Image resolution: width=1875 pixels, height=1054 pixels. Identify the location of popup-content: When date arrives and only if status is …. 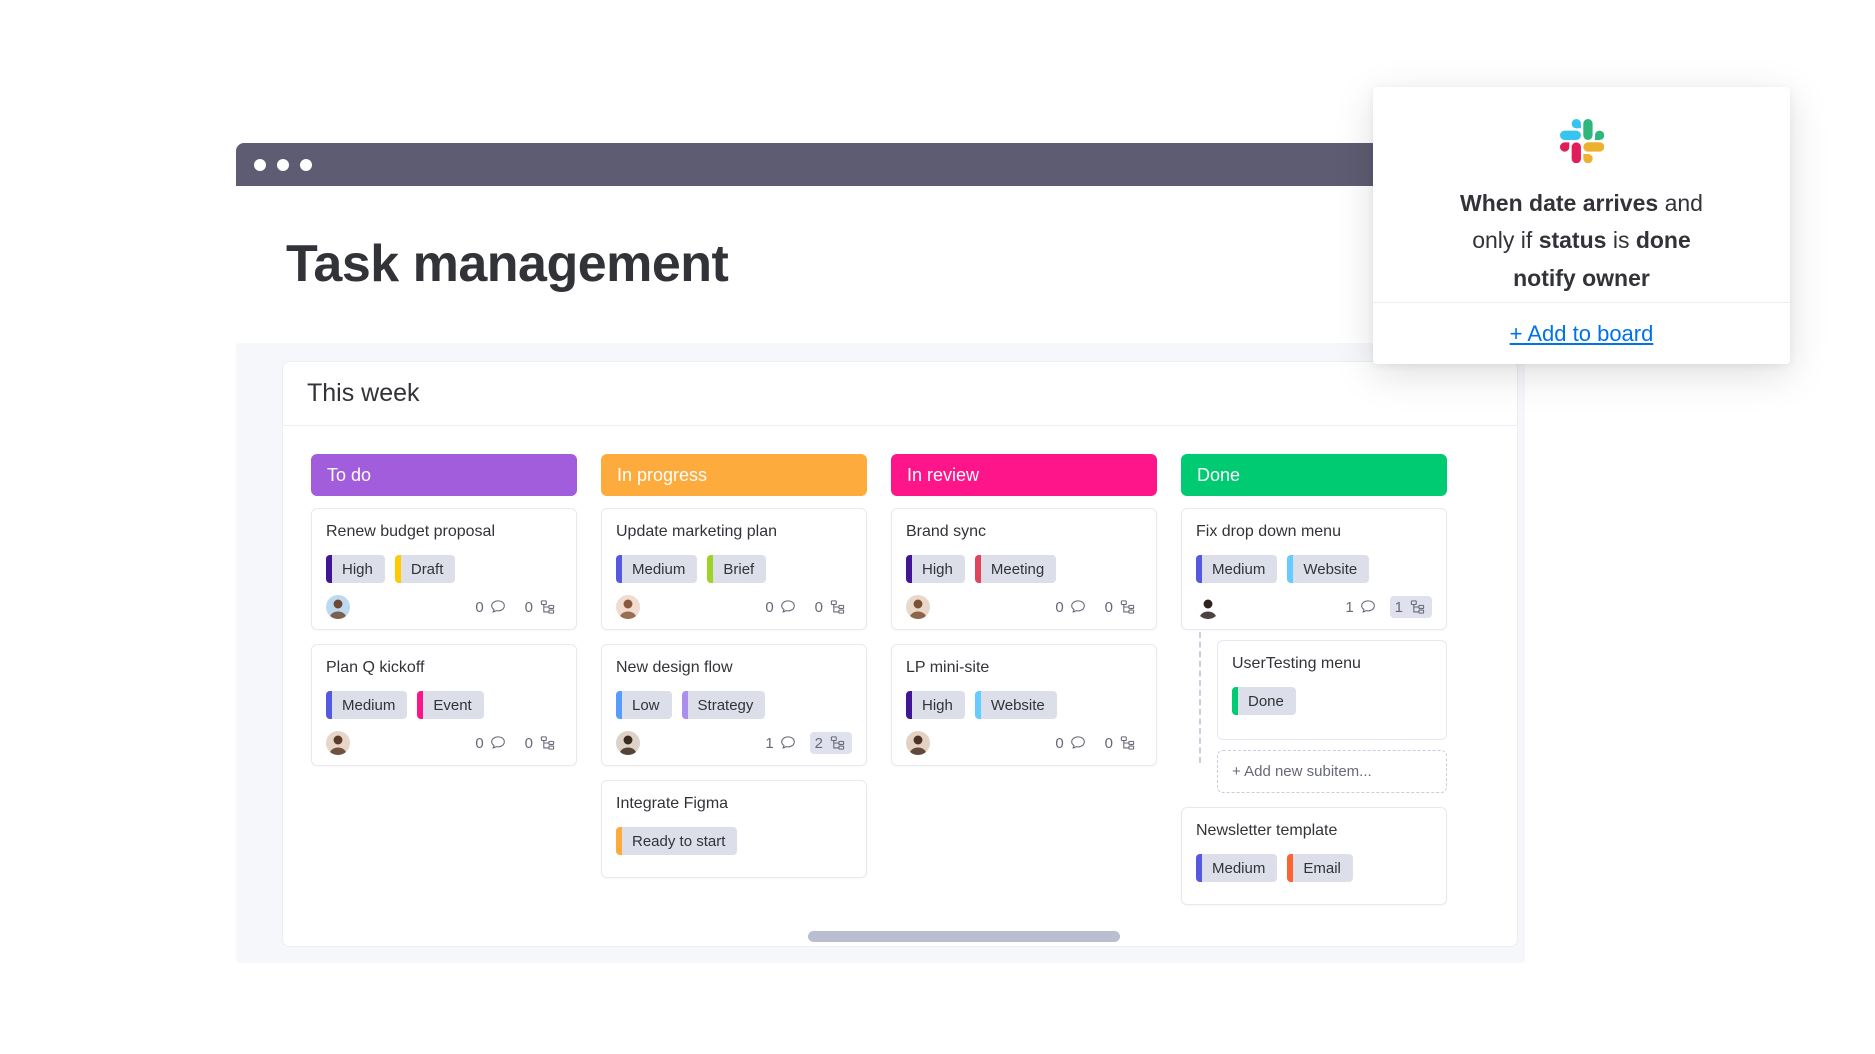
(1581, 192).